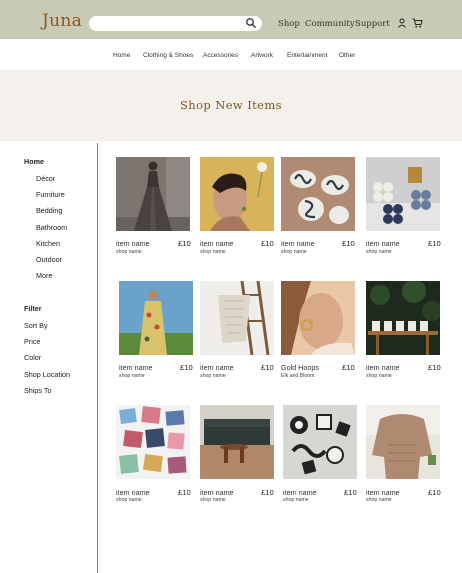  Describe the element at coordinates (330, 24) in the screenshot. I see `nav-community: Community` at that location.